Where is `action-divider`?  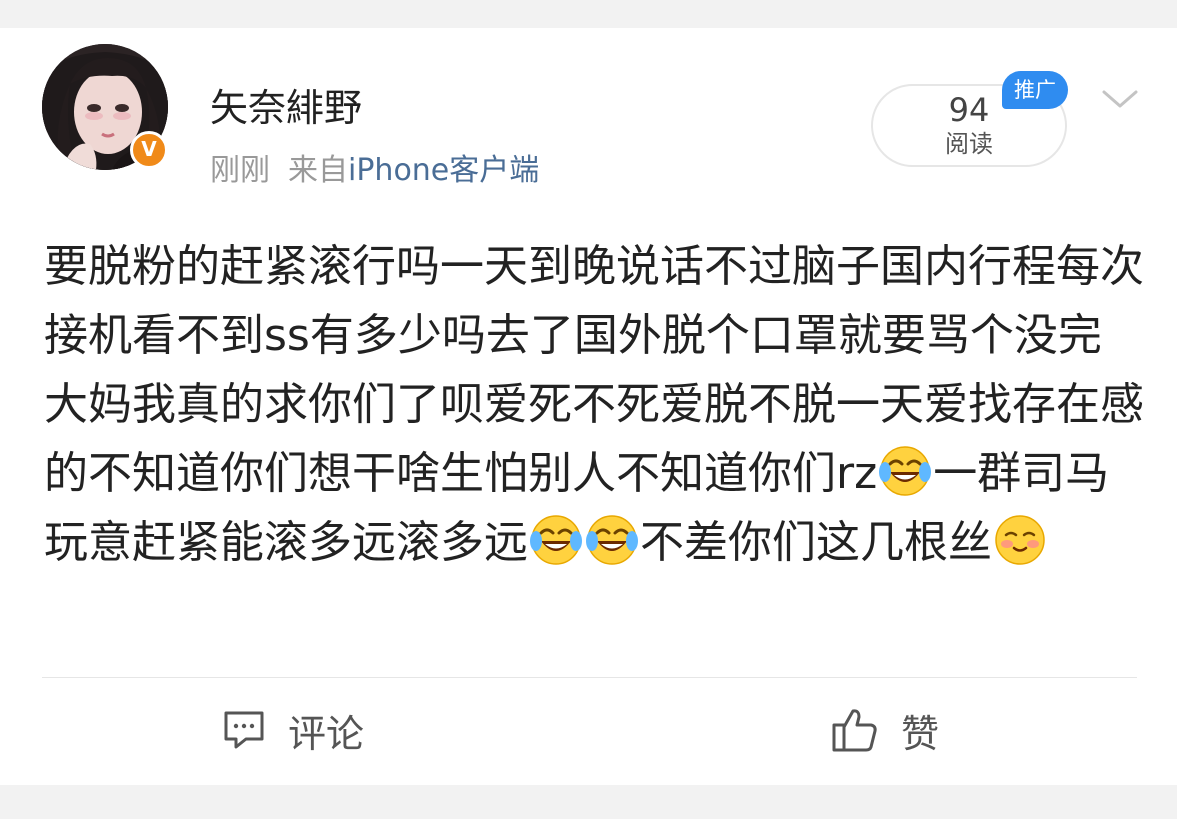
action-divider is located at coordinates (589, 677).